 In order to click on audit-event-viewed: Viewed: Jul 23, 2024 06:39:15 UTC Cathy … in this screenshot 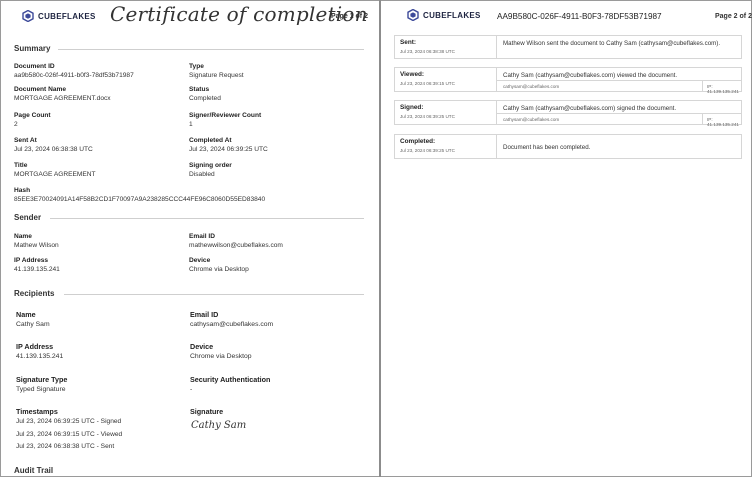, I will do `click(568, 80)`.